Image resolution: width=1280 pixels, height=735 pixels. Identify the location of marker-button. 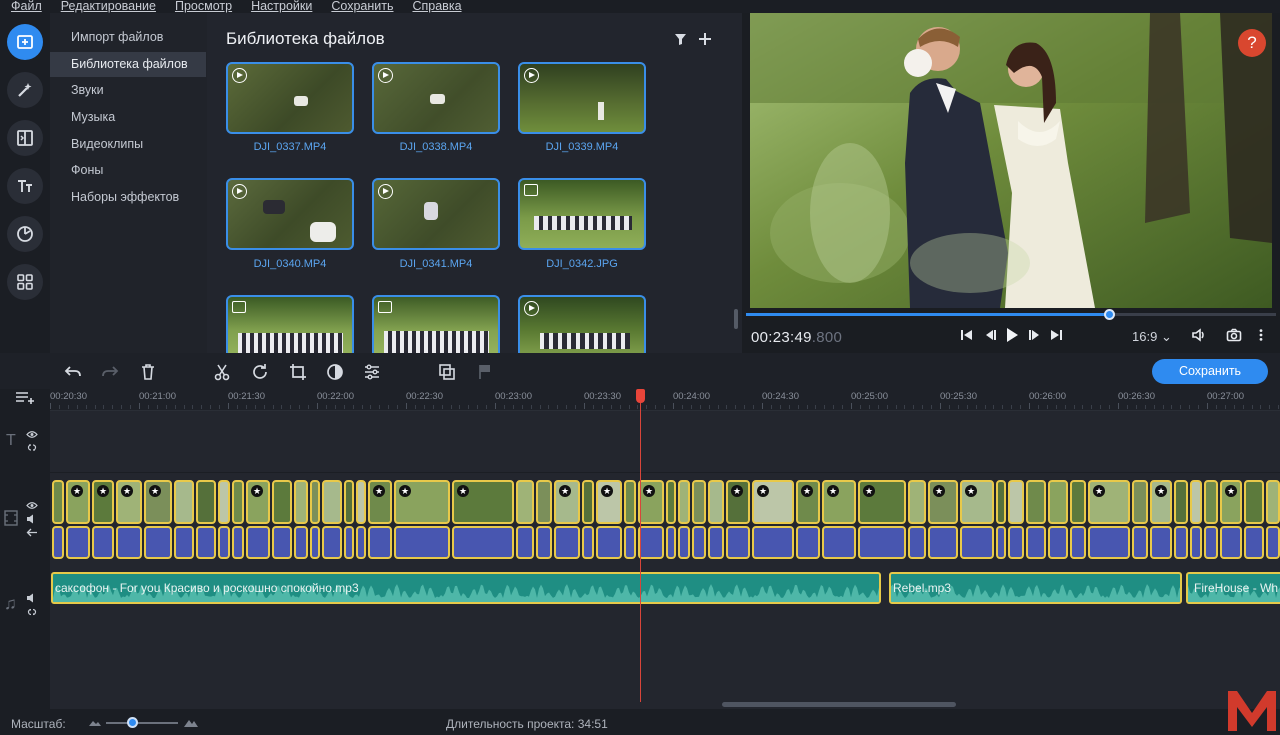
(485, 372).